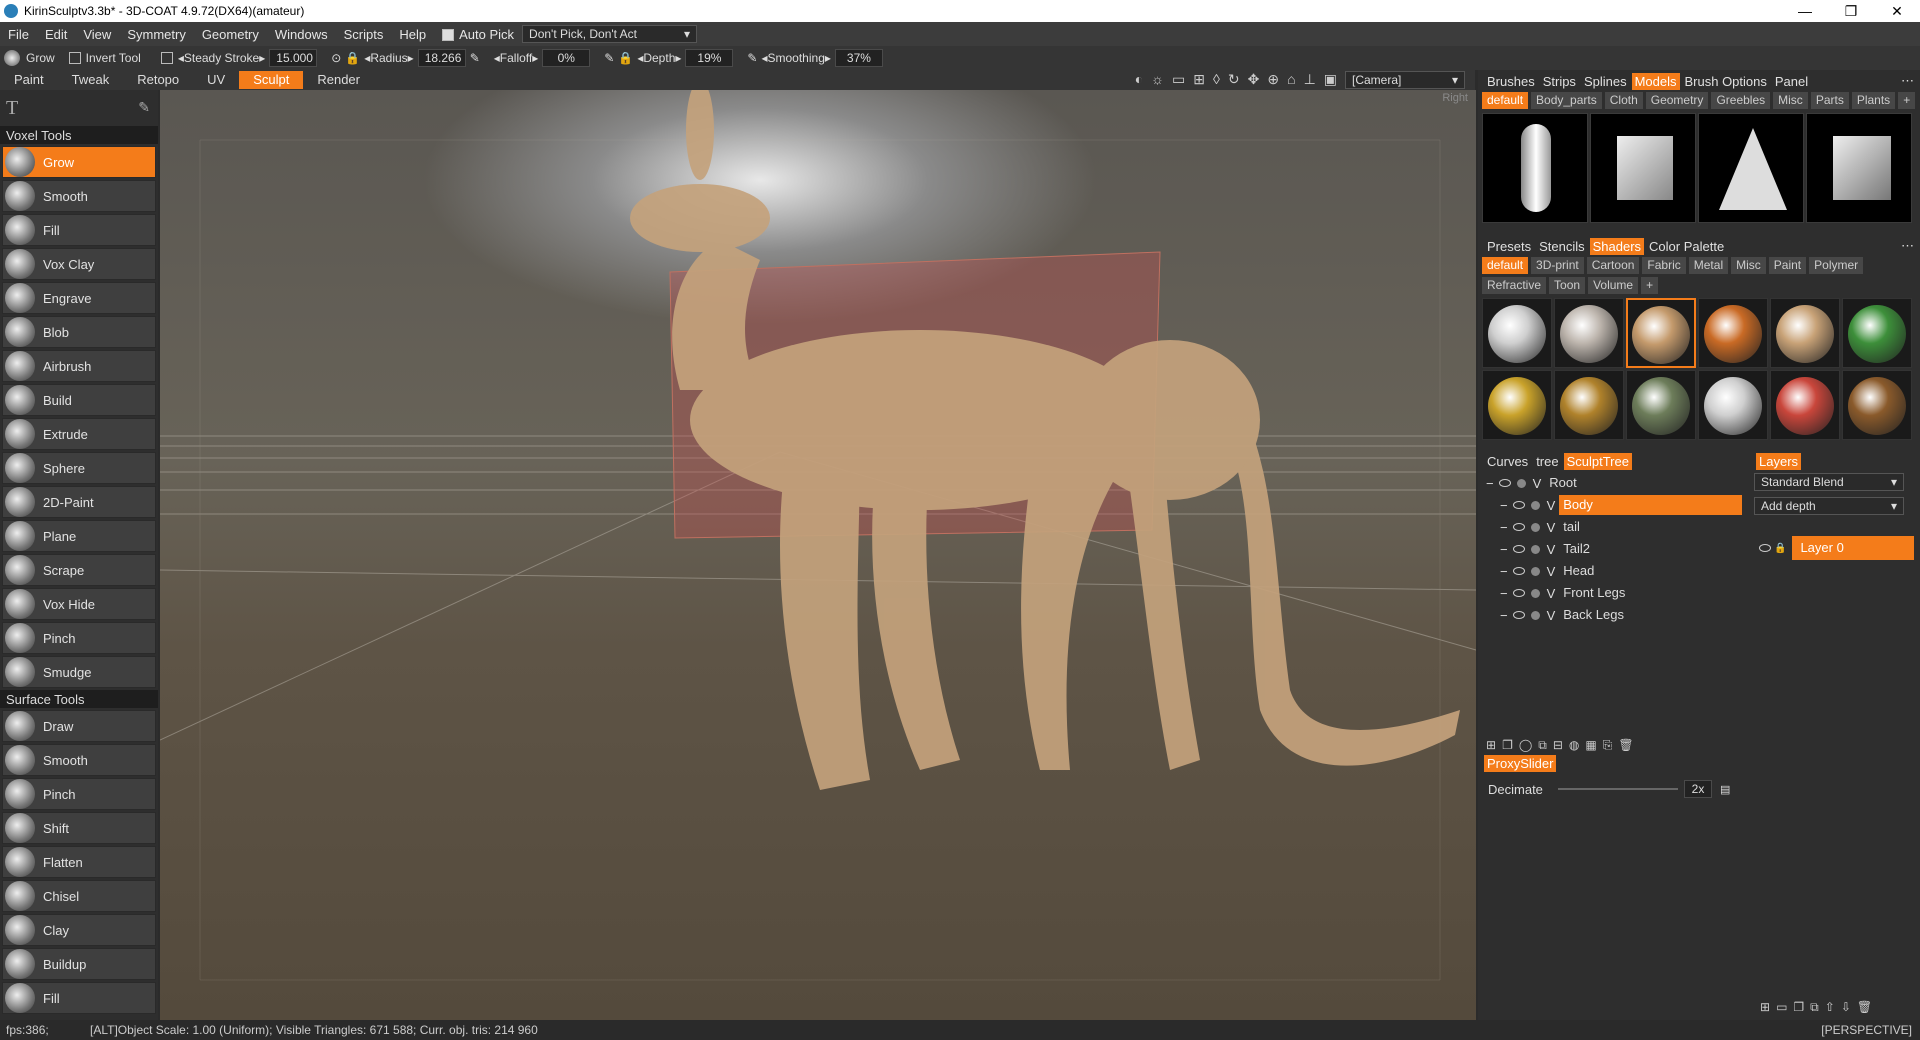  What do you see at coordinates (79, 760) in the screenshot?
I see `surface-tool-smooth: Smooth` at bounding box center [79, 760].